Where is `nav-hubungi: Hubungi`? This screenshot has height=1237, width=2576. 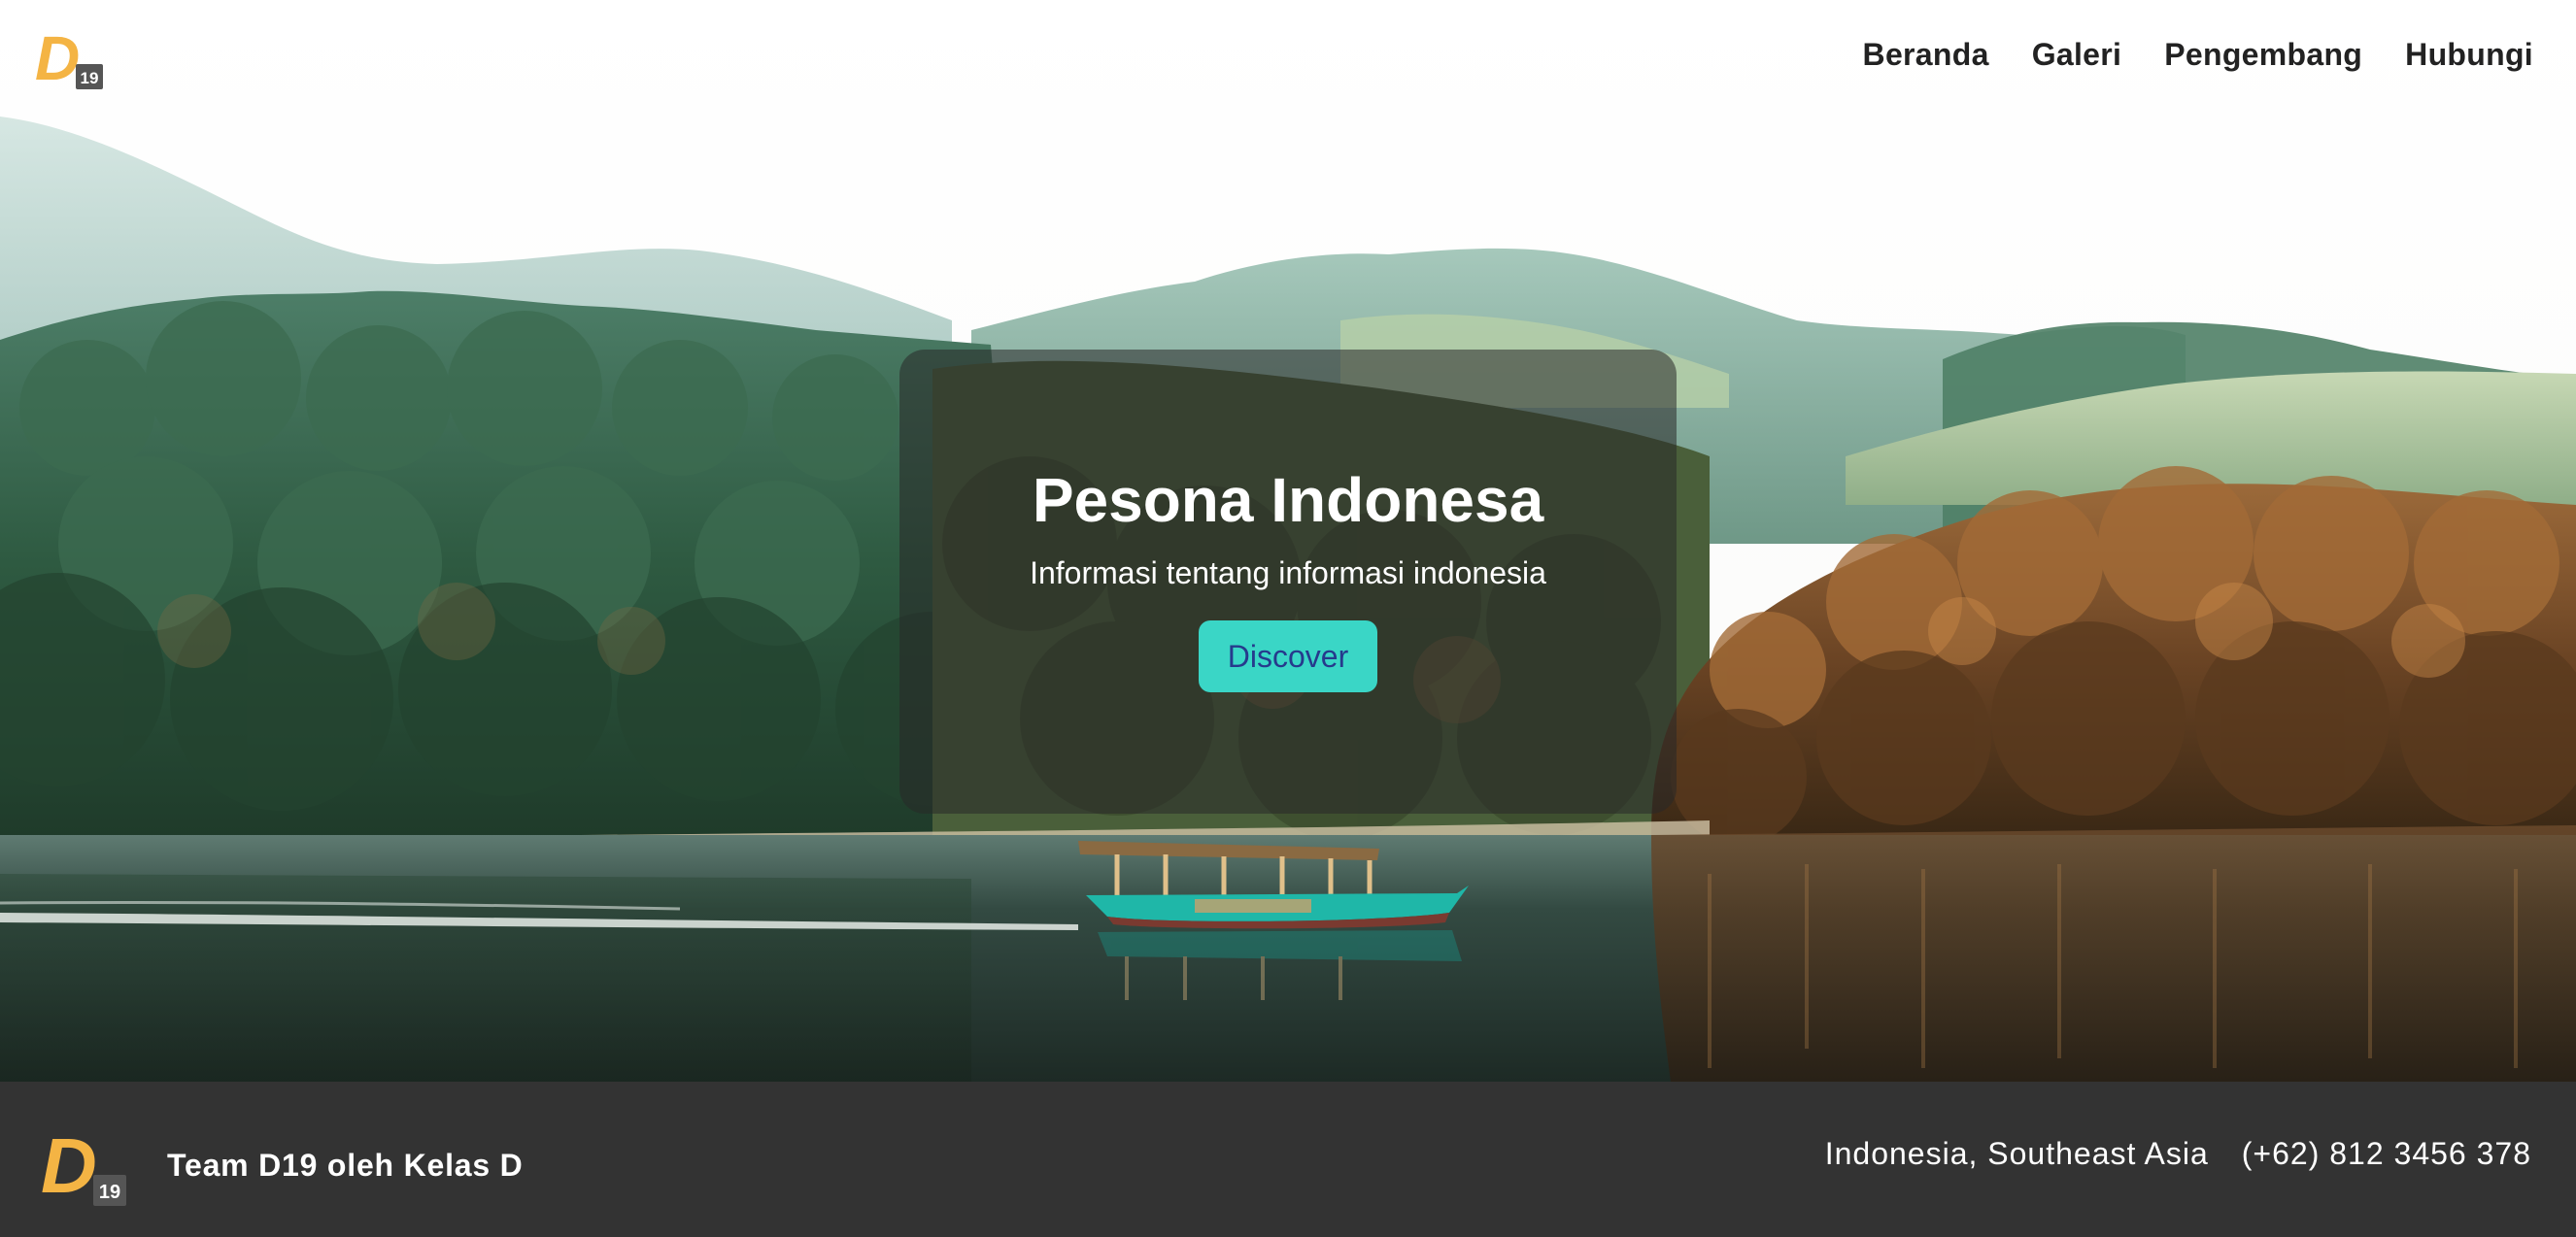
nav-hubungi: Hubungi is located at coordinates (2469, 55).